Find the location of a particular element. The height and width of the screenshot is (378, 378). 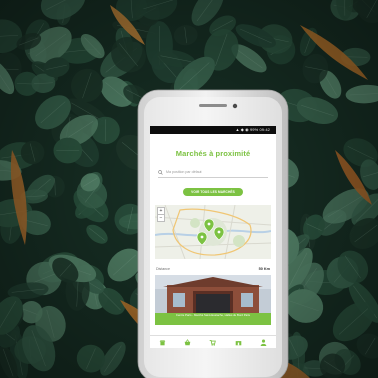

markets-map: + − is located at coordinates (213, 232).